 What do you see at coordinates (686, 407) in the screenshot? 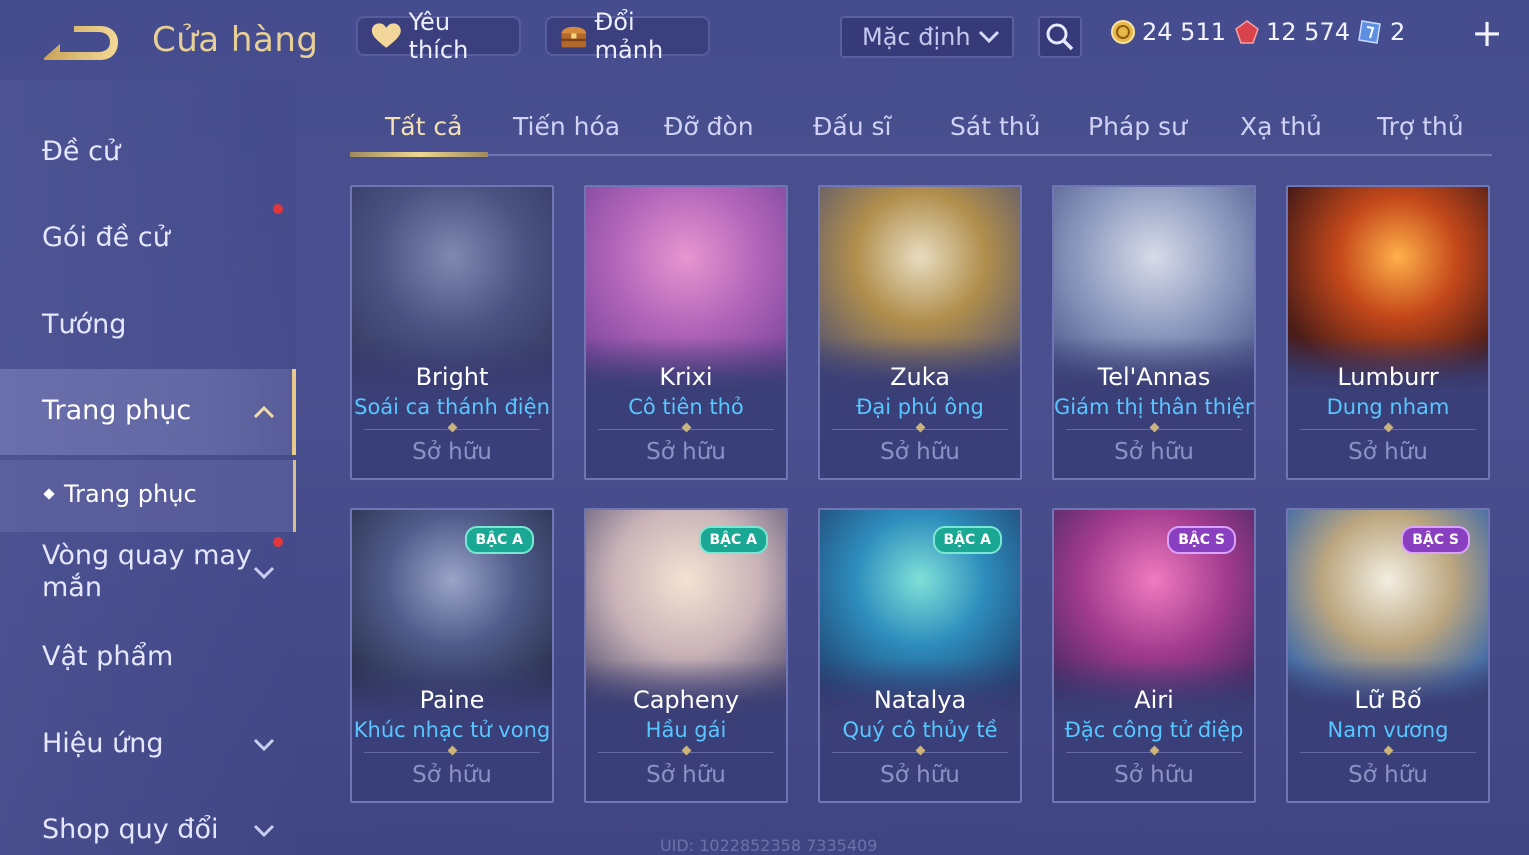
I see `skin-name: Cô tiên thỏ` at bounding box center [686, 407].